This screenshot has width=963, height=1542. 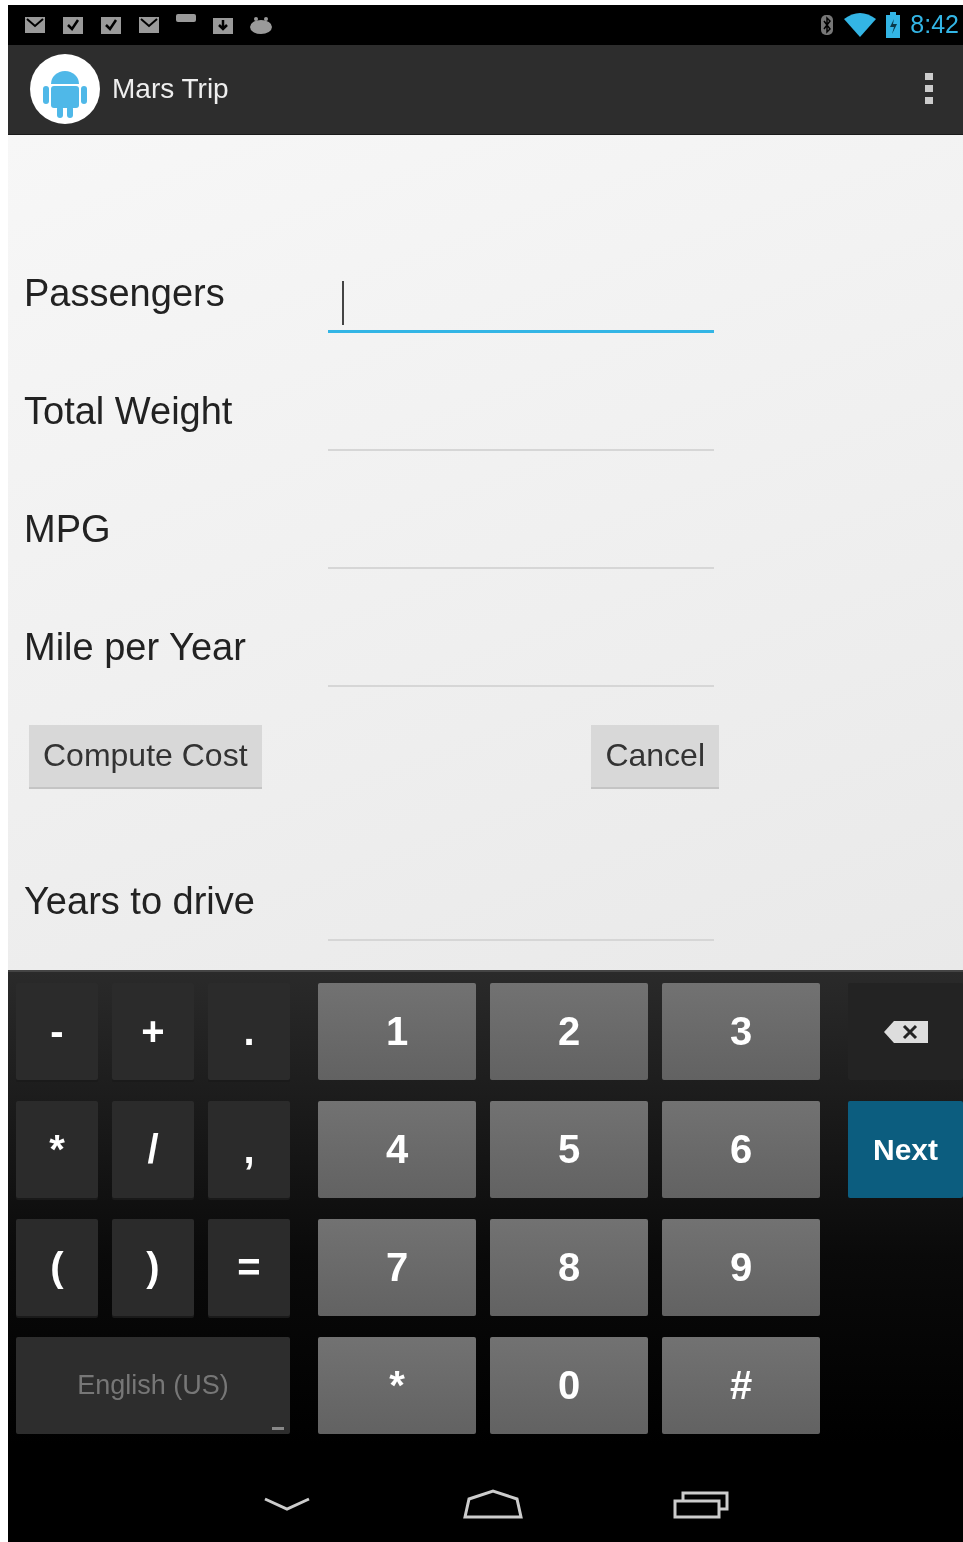 What do you see at coordinates (741, 1032) in the screenshot?
I see `keyboard-key: 3` at bounding box center [741, 1032].